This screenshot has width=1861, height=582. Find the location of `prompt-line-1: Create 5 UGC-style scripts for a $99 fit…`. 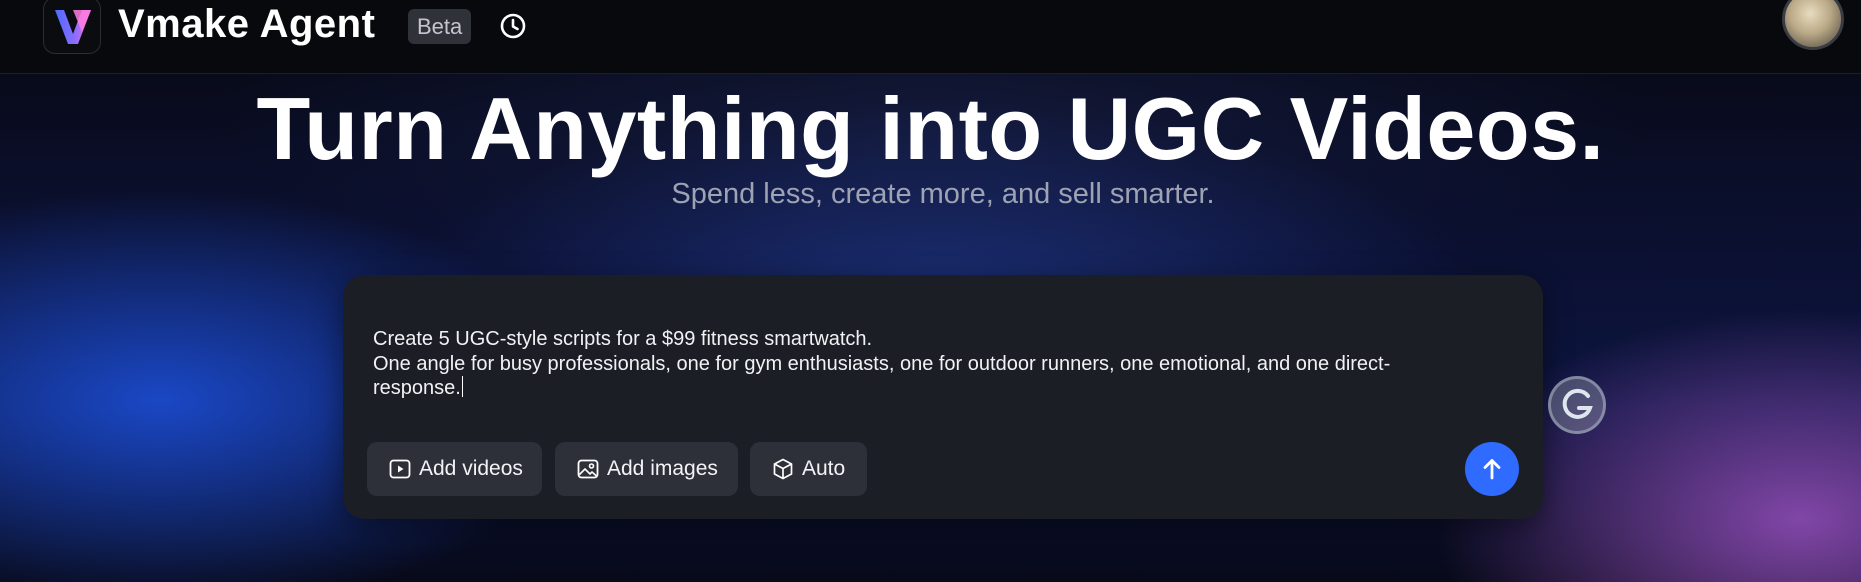

prompt-line-1: Create 5 UGC-style scripts for a $99 fit… is located at coordinates (623, 339).